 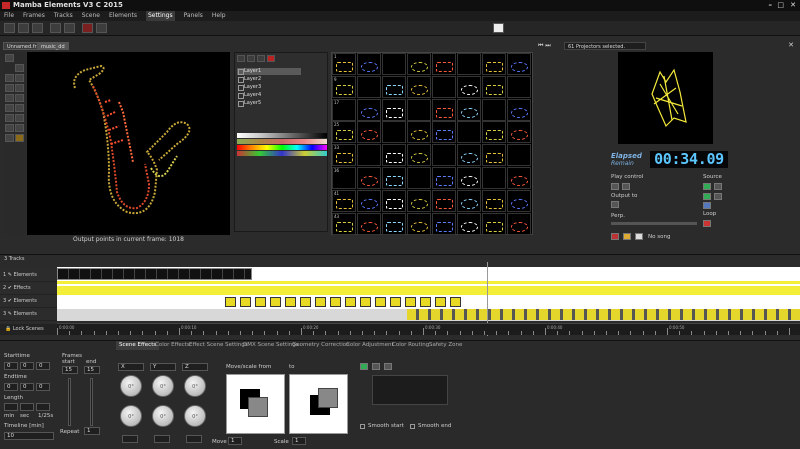 I want to click on menu-file: File, so click(x=9, y=16).